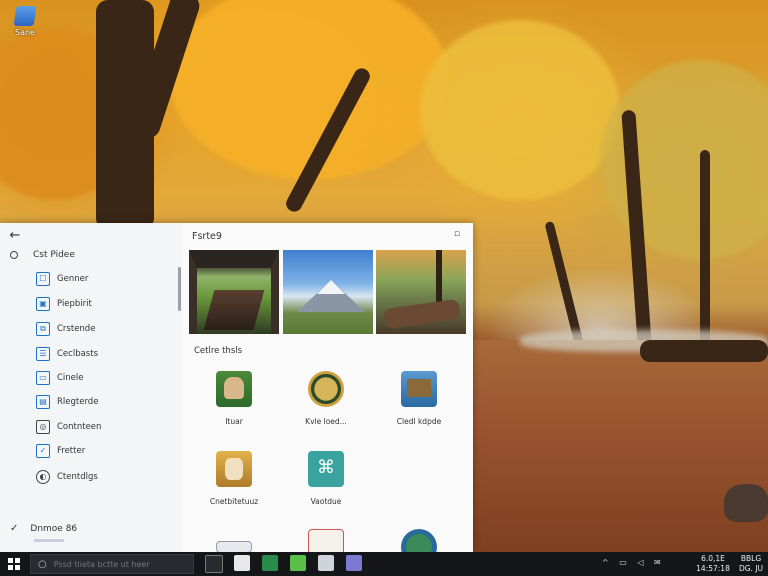  Describe the element at coordinates (25, 16) in the screenshot. I see `shortcut-icon` at that location.